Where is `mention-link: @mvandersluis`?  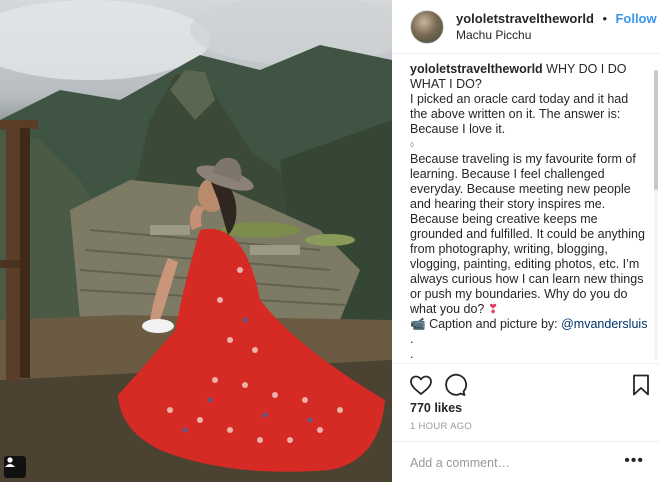
mention-link: @mvandersluis is located at coordinates (604, 324).